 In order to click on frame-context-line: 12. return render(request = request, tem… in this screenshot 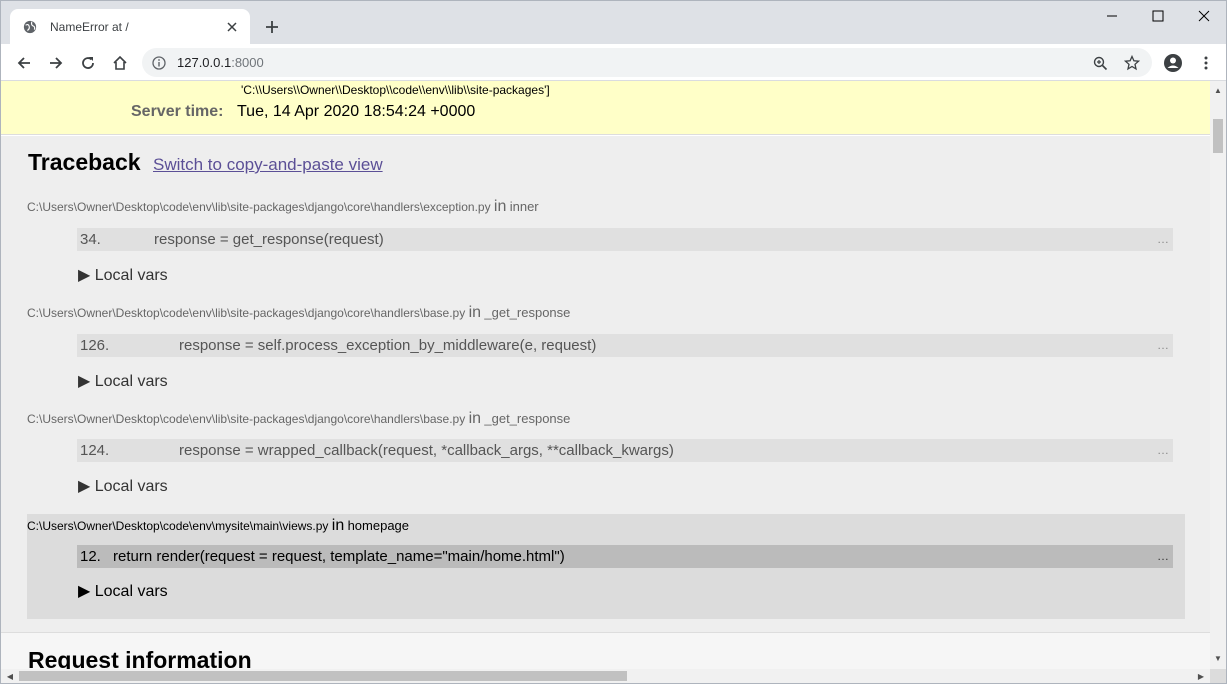, I will do `click(625, 556)`.